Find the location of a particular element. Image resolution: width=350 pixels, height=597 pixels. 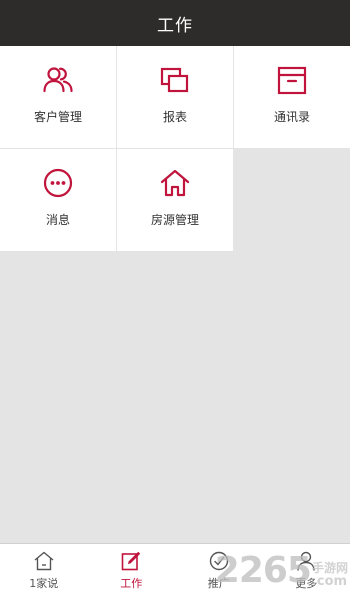

bottom-tab-bar: 1家说 工作 推广 更多 is located at coordinates (175, 570).